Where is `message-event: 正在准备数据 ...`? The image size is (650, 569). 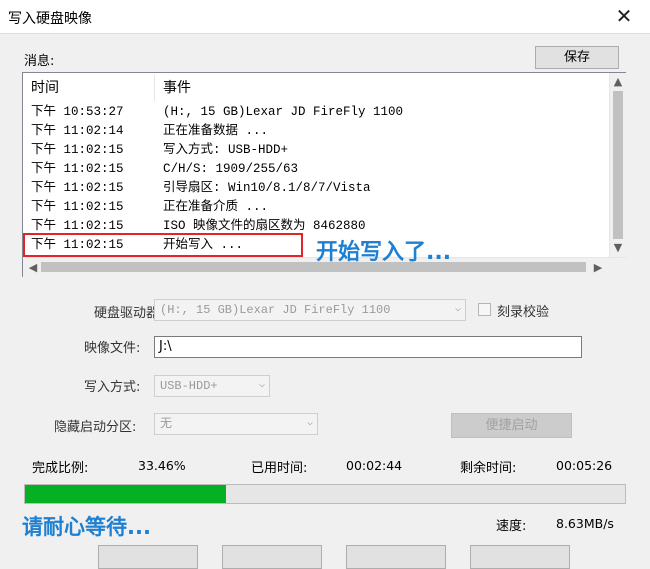 message-event: 正在准备数据 ... is located at coordinates (216, 131).